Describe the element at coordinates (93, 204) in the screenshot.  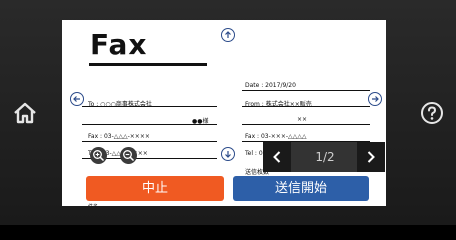
I see `footer-left: 件名` at that location.